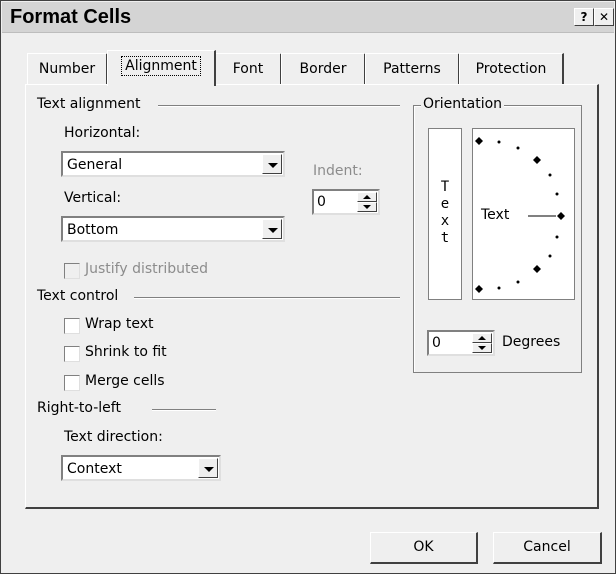 Image resolution: width=616 pixels, height=574 pixels. I want to click on tab-patterns-label: Patterns, so click(412, 69).